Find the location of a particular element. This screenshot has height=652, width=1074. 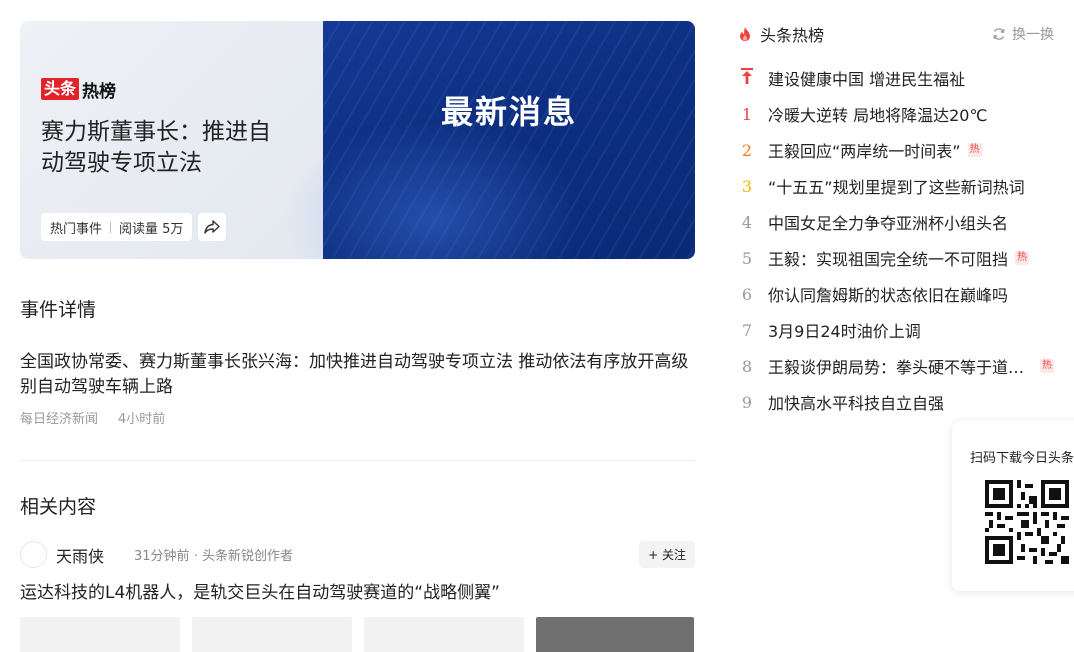

event-source: 每日经济新闻 is located at coordinates (59, 417).